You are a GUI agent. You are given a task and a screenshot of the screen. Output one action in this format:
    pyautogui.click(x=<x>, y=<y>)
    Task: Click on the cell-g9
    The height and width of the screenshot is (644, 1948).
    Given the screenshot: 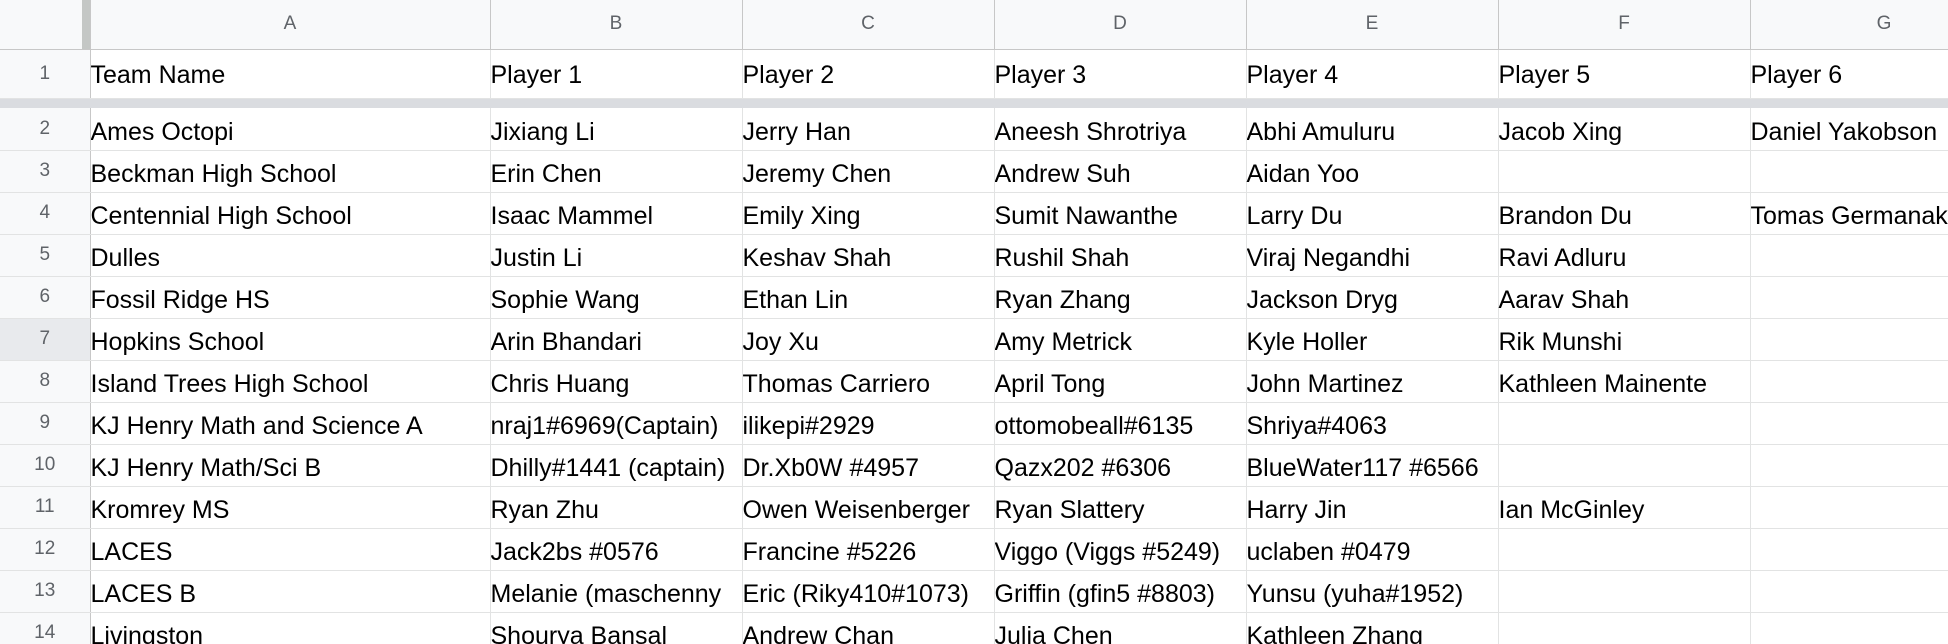 What is the action you would take?
    pyautogui.click(x=1849, y=423)
    